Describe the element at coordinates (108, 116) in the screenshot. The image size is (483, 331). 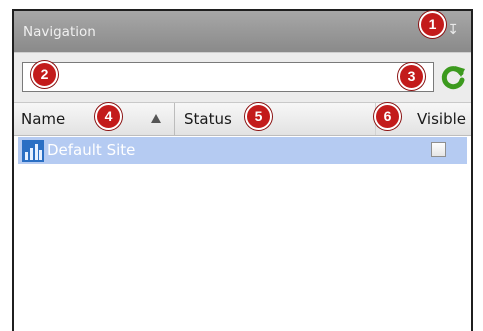
I see `callout-badge: 4` at that location.